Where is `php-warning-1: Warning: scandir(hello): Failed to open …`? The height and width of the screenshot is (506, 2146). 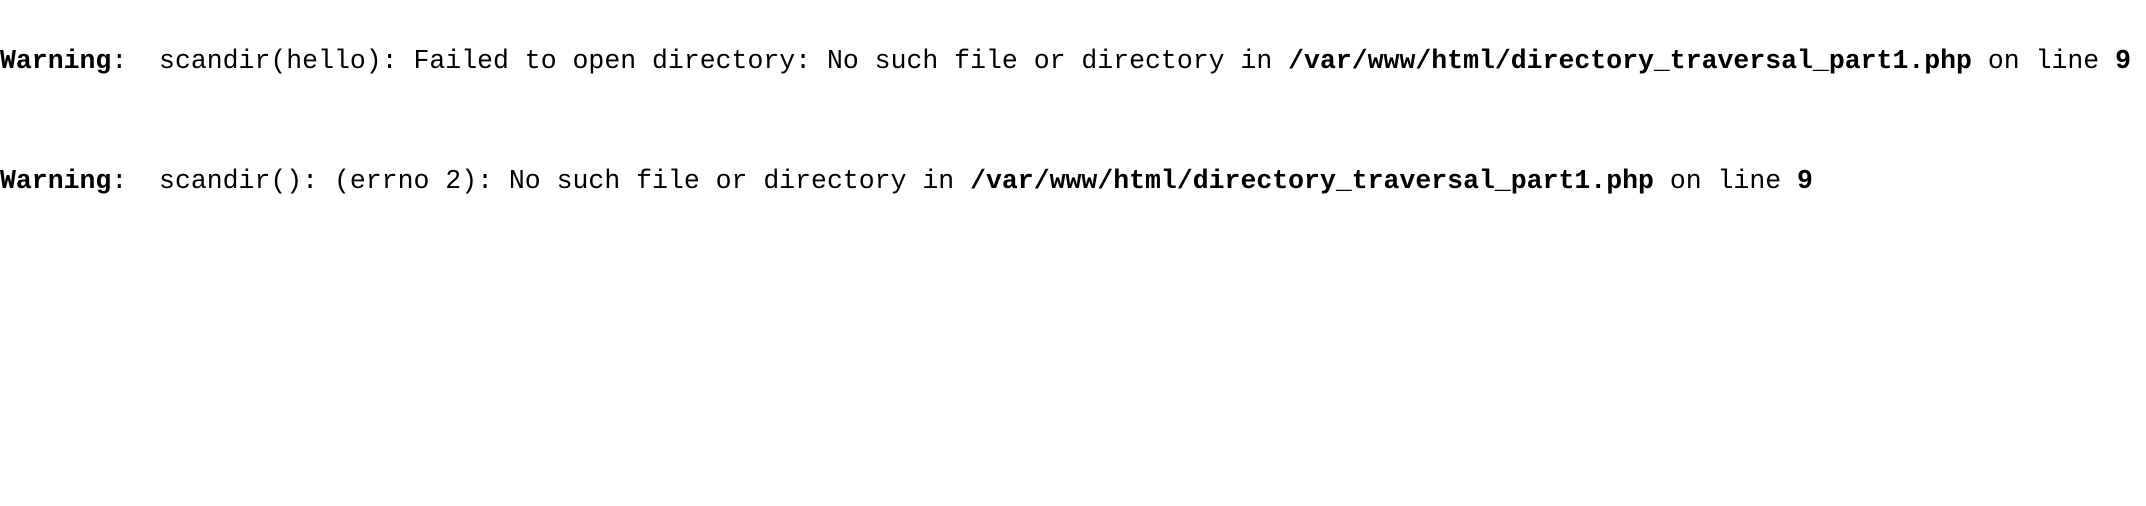 php-warning-1: Warning: scandir(hello): Failed to open … is located at coordinates (1065, 63).